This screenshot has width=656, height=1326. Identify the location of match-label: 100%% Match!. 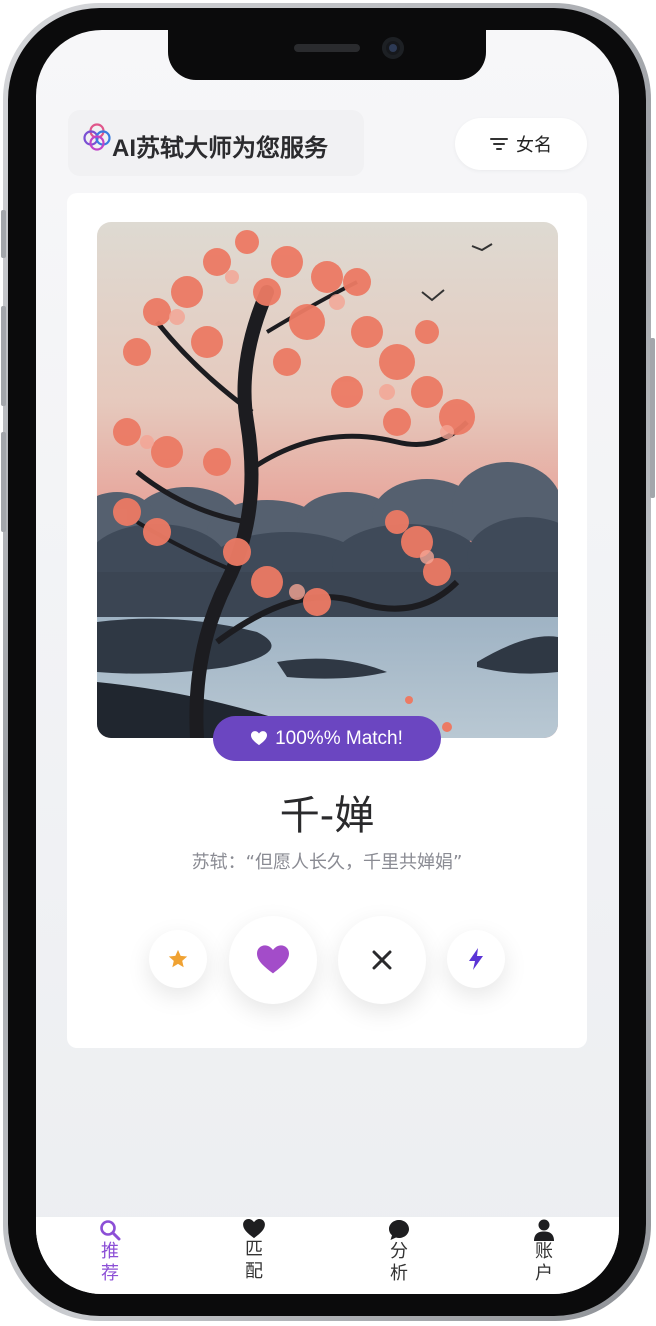
(339, 738).